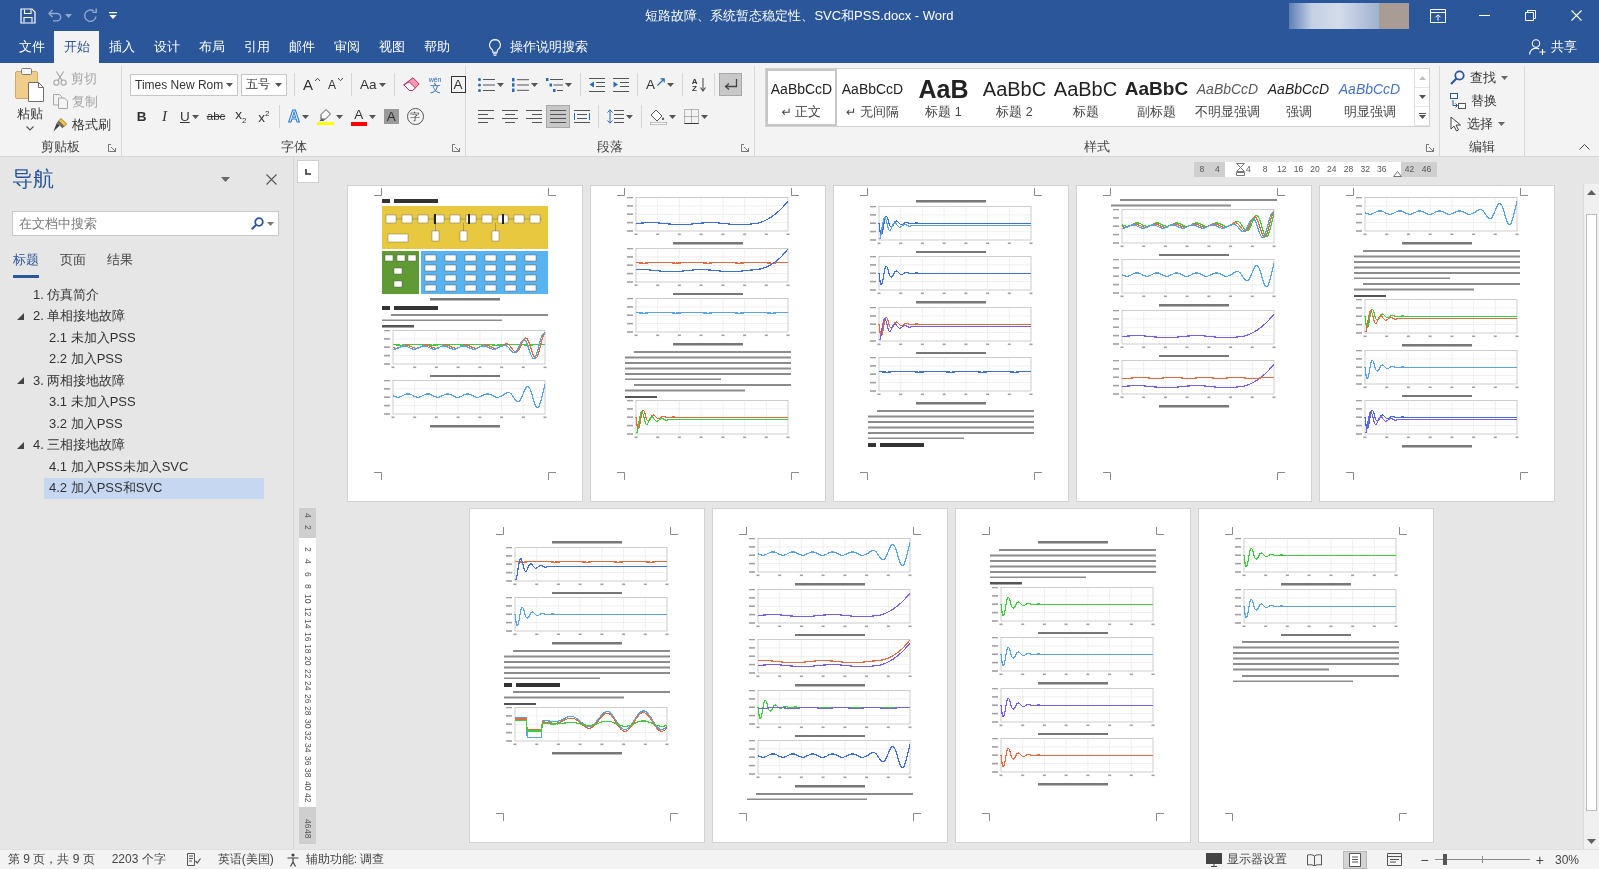 The image size is (1599, 869). Describe the element at coordinates (79, 316) in the screenshot. I see `heading-item: 2. 单相接地故障` at that location.